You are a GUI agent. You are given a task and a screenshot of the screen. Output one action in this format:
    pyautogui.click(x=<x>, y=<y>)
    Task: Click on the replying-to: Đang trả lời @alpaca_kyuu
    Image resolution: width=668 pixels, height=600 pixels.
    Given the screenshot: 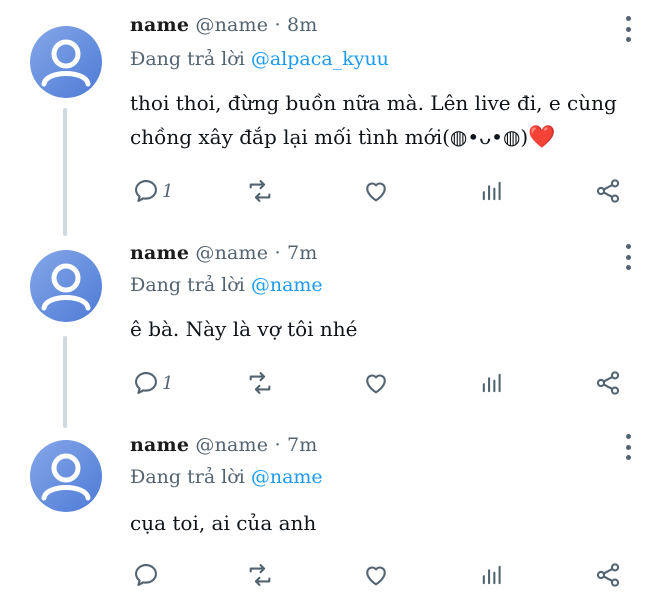 What is the action you would take?
    pyautogui.click(x=259, y=59)
    